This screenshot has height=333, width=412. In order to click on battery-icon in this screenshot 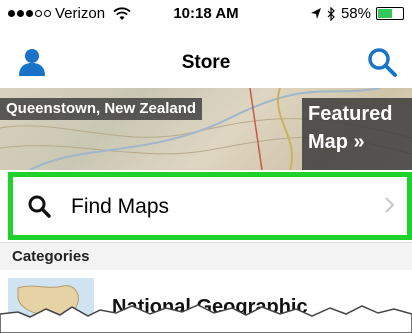, I will do `click(390, 13)`.